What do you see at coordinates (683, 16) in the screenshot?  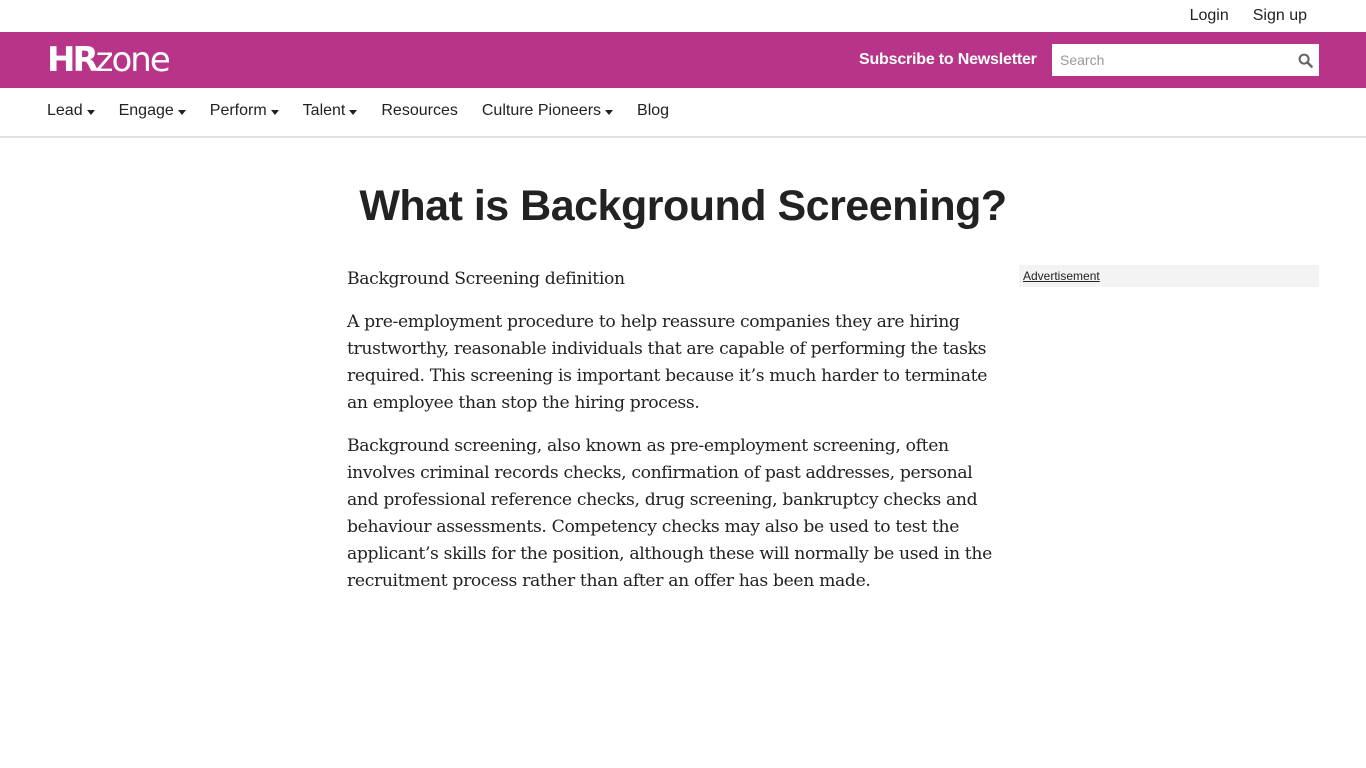 I see `top-utility-bar: Login Sign up` at bounding box center [683, 16].